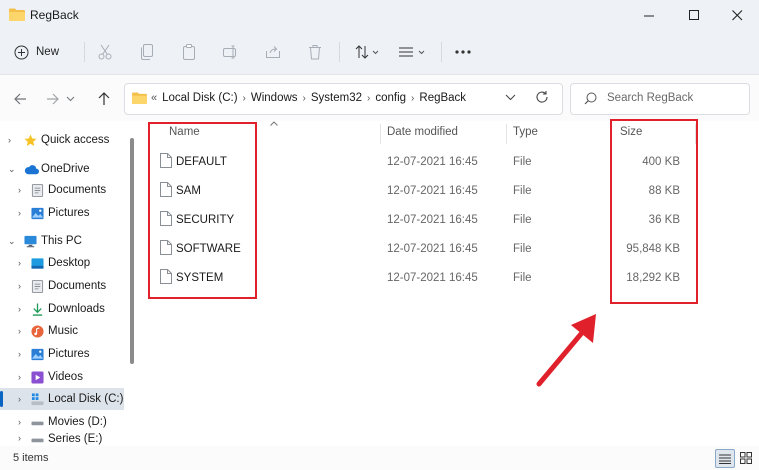  I want to click on more-icon, so click(463, 52).